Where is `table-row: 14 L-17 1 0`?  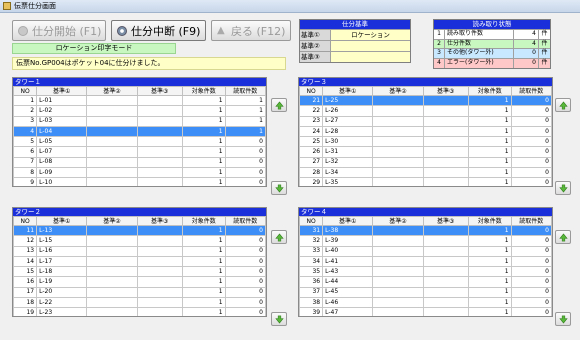
table-row: 14 L-17 1 0 is located at coordinates (139, 261).